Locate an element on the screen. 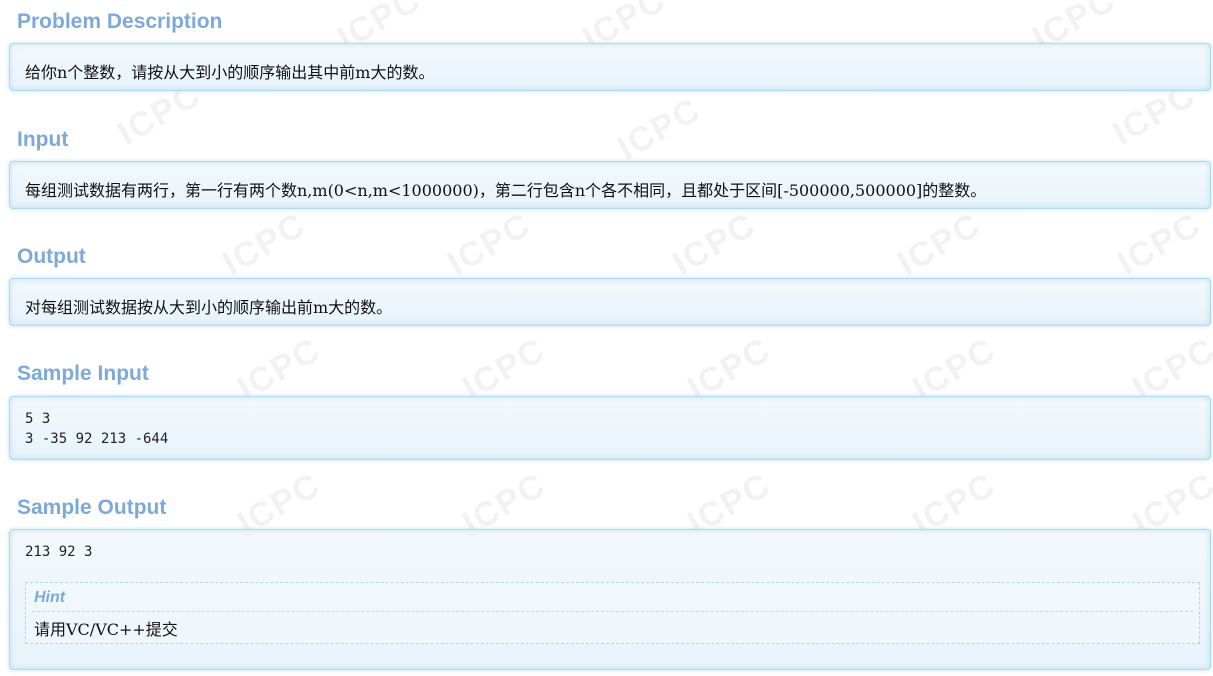 This screenshot has width=1213, height=676. output-text: 对每组测试数据按从大到小的顺序输出前m大的数。 is located at coordinates (209, 307).